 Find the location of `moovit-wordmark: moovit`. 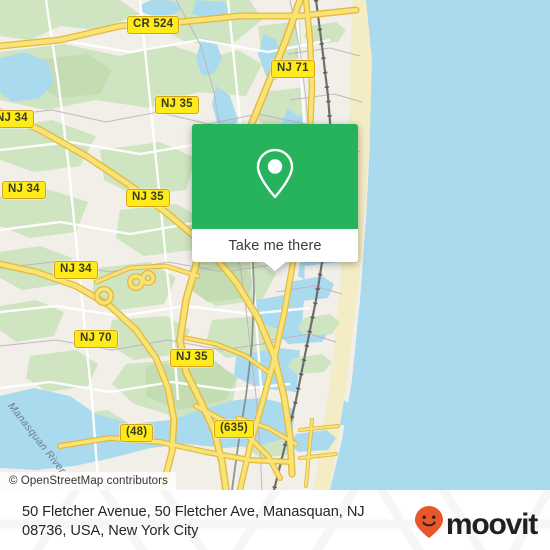

moovit-wordmark: moovit is located at coordinates (491, 524).